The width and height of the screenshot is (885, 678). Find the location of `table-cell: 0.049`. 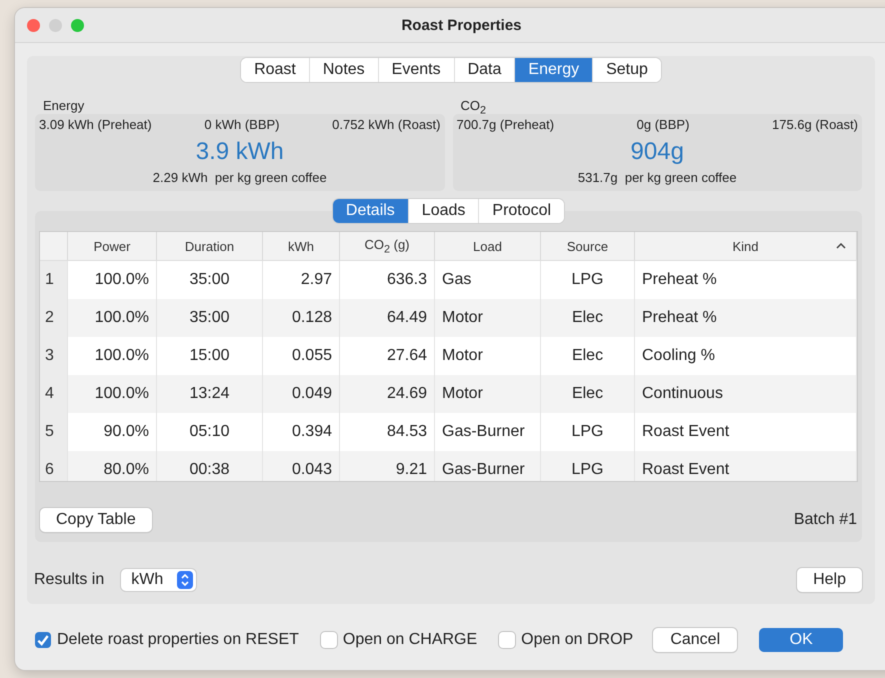

table-cell: 0.049 is located at coordinates (312, 393).